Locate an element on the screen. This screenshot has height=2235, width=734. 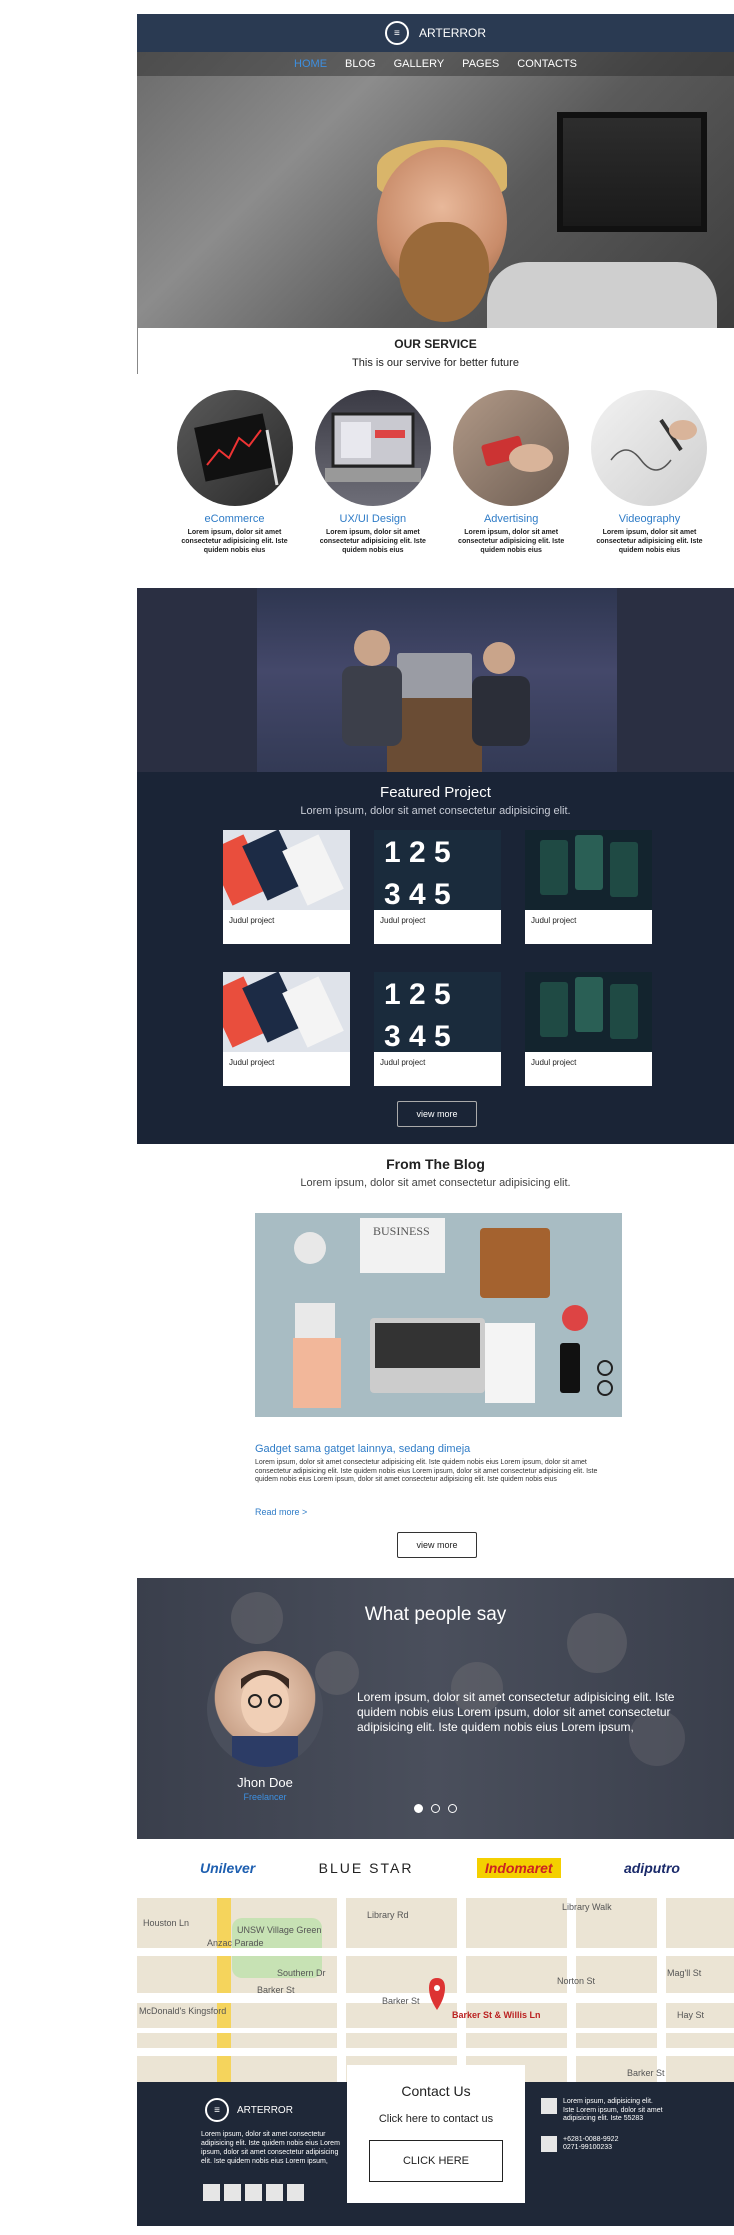
featured-view-more-button: view more is located at coordinates (437, 1114).